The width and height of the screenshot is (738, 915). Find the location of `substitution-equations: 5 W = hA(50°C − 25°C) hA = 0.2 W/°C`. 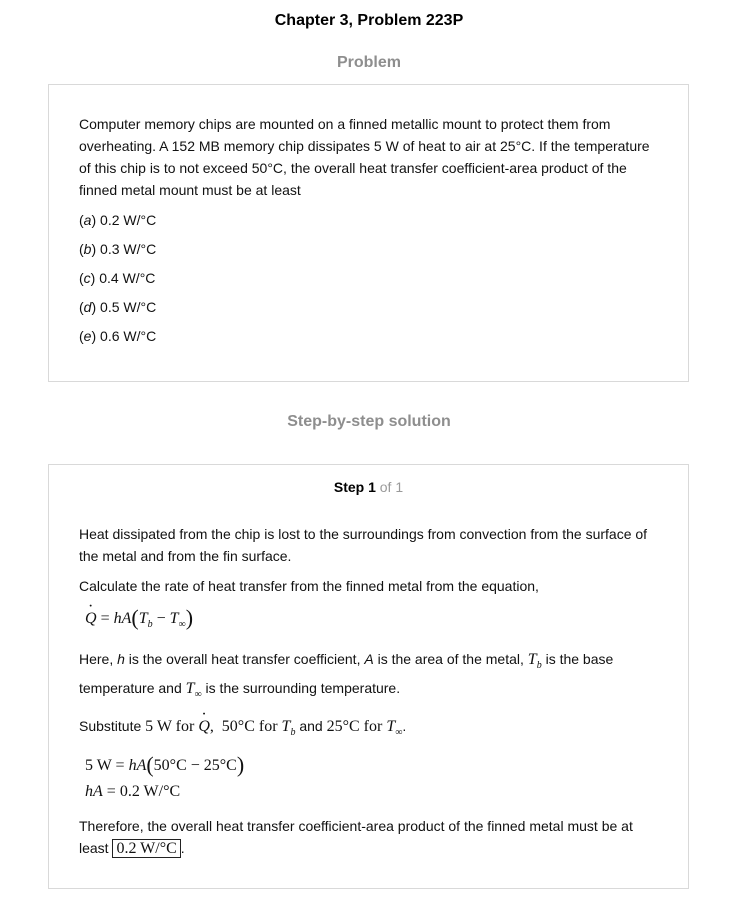

substitution-equations: 5 W = hA(50°C − 25°C) hA = 0.2 W/°C is located at coordinates (371, 778).